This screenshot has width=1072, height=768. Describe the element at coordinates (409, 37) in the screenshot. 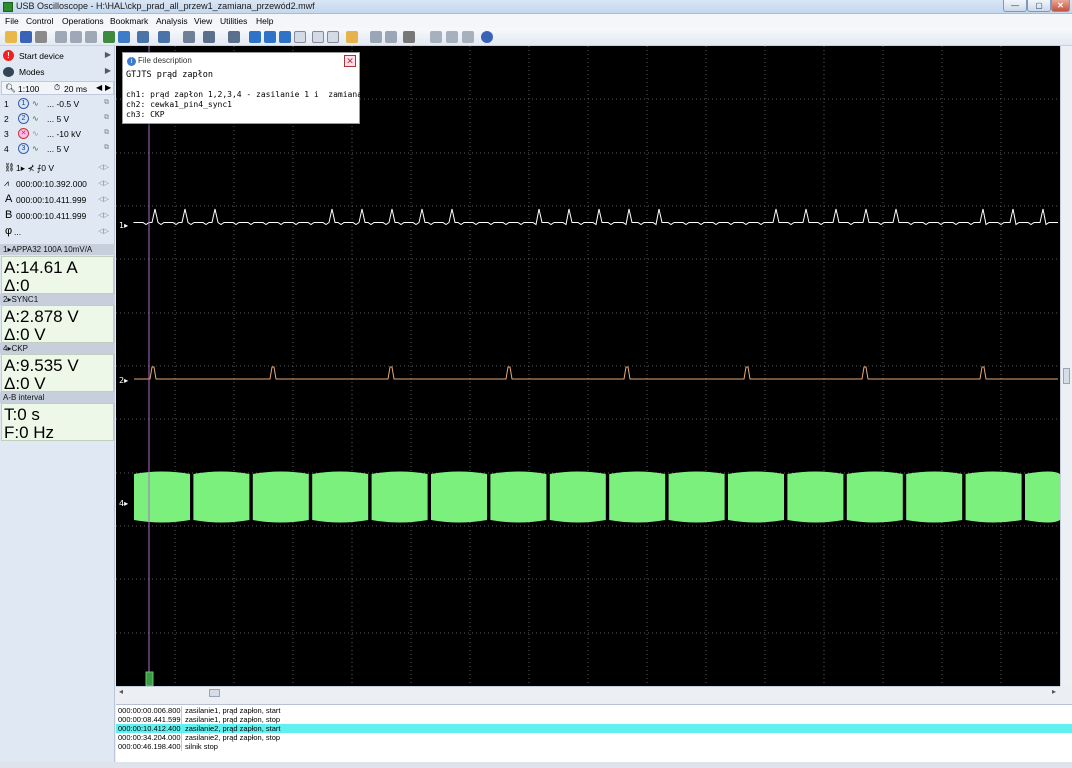

I see `memory-icon` at that location.